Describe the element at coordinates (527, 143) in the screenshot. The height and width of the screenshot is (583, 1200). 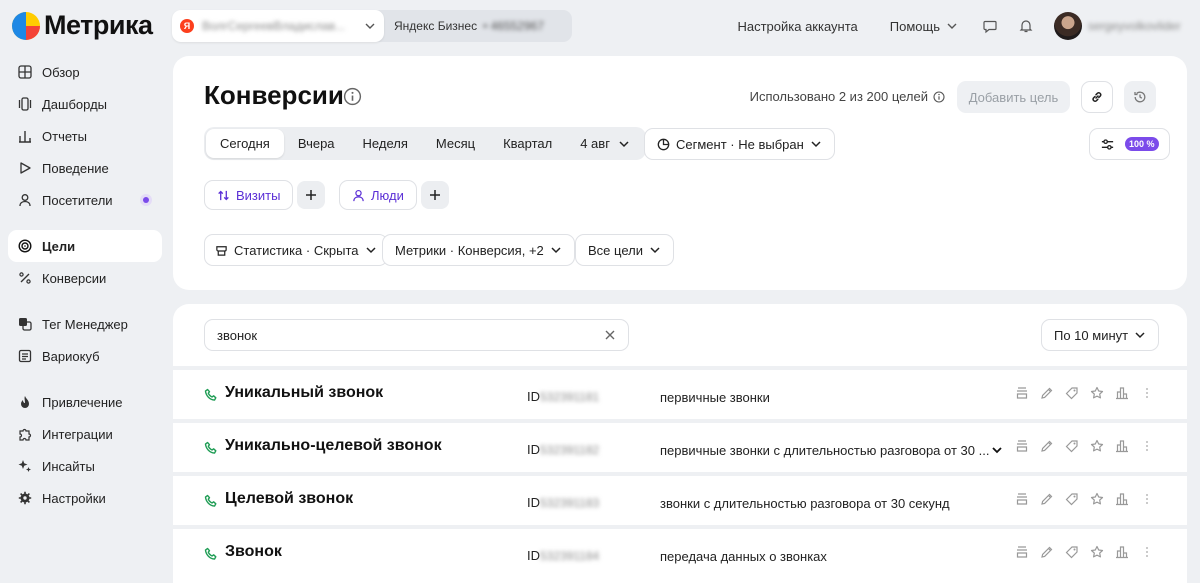
I see `period-quarter: Квартал` at that location.